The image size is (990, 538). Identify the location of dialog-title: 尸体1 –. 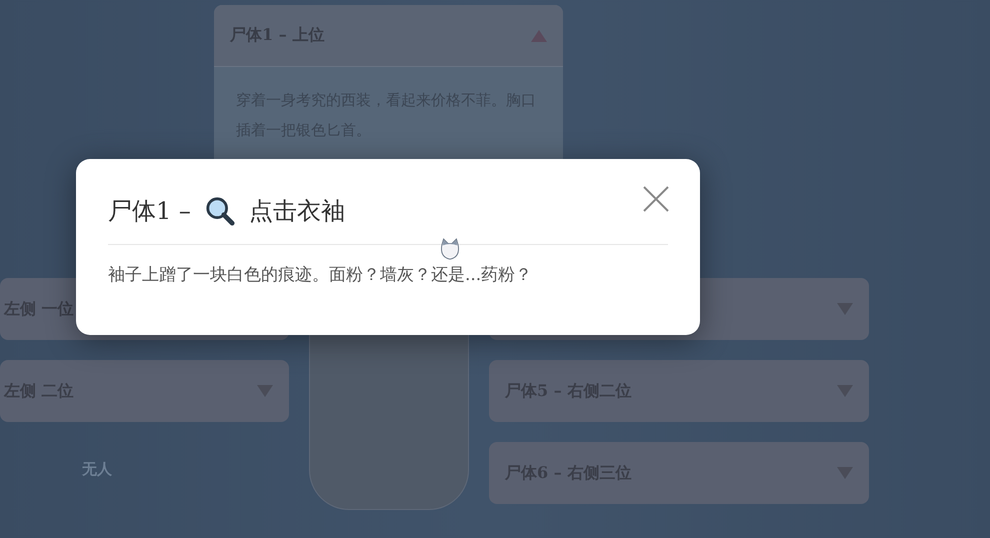
(149, 211).